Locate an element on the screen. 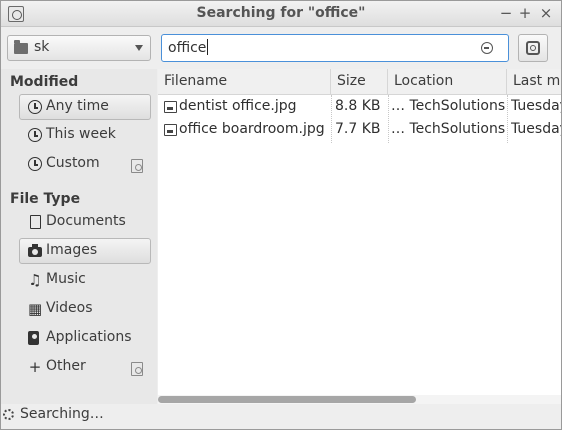 This screenshot has height=430, width=562. sidebar-item-label: Applications is located at coordinates (89, 337).